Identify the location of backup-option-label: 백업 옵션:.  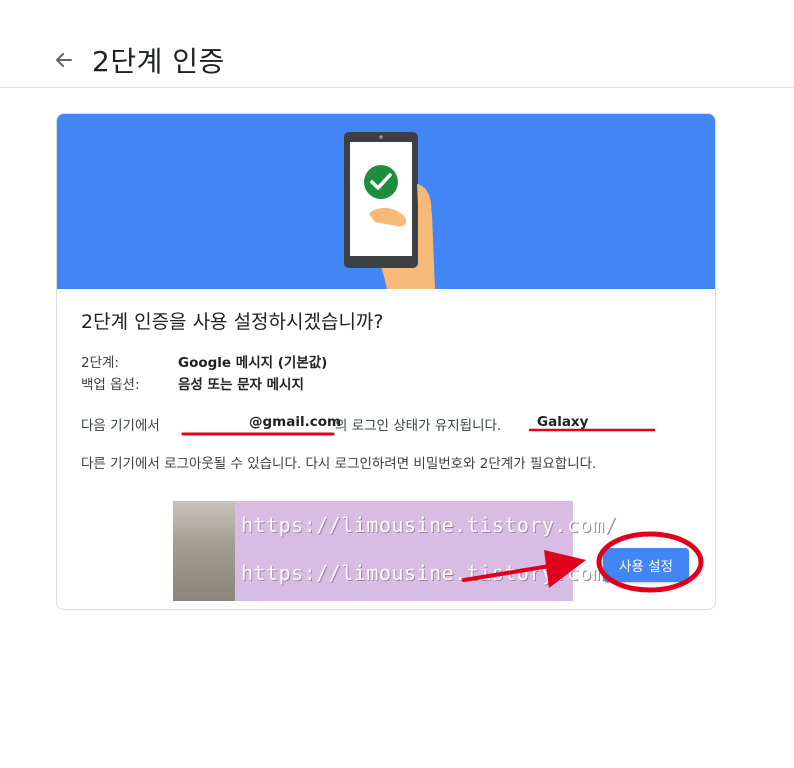
(110, 385).